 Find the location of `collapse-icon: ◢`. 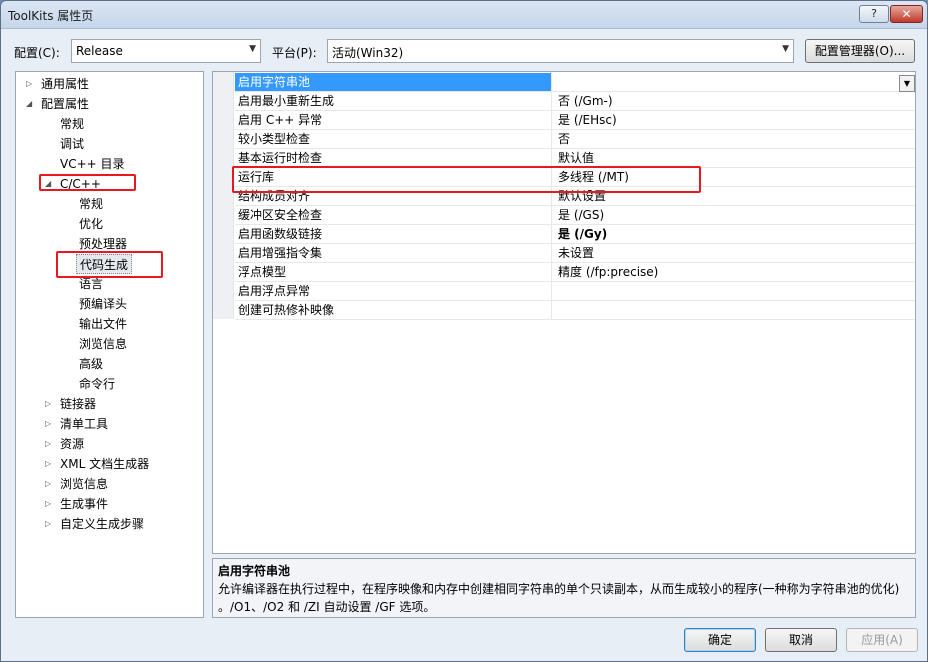

collapse-icon: ◢ is located at coordinates (29, 104).